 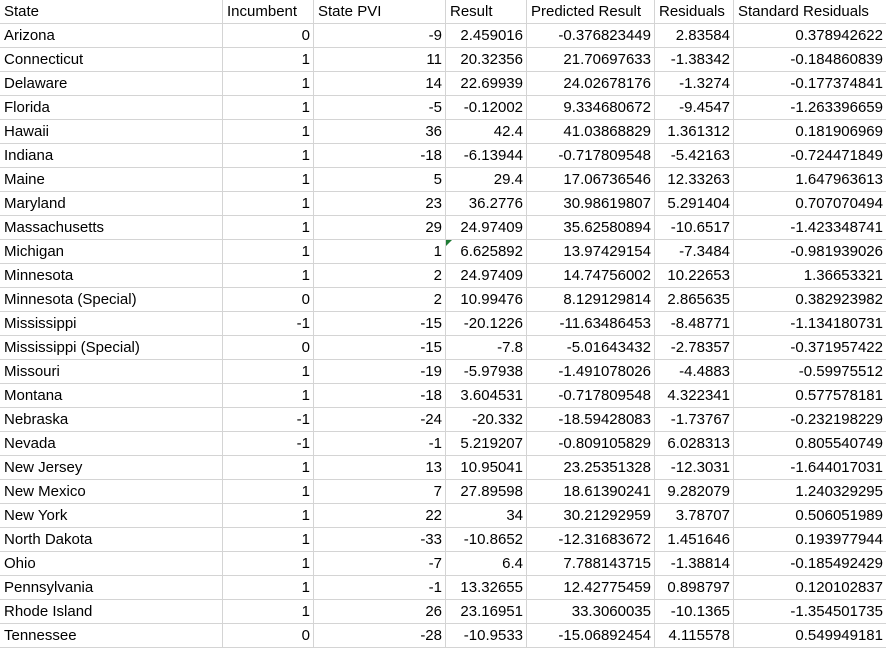 I want to click on state-pvi-cell: 29, so click(x=379, y=227).